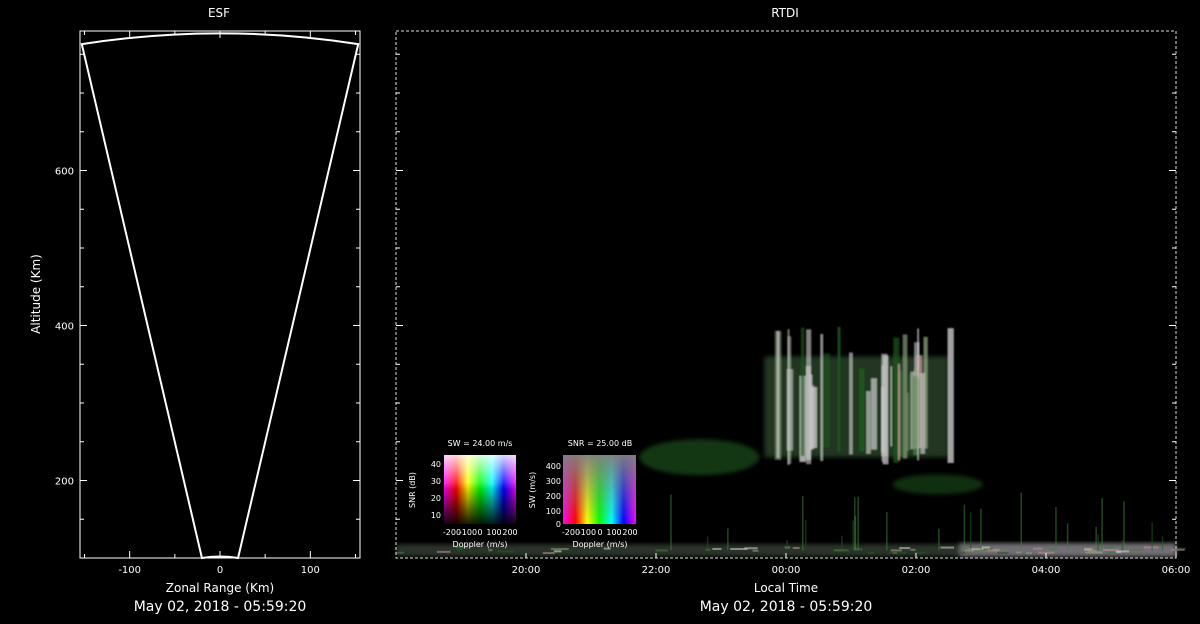 The image size is (1200, 624). I want to click on rtdi-x-tick-label: 06:00, so click(1176, 570).